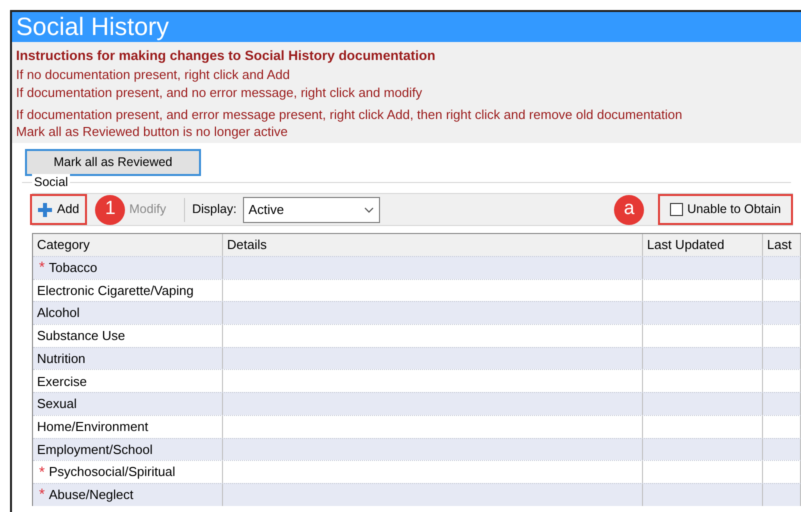 Image resolution: width=801 pixels, height=512 pixels. What do you see at coordinates (369, 209) in the screenshot?
I see `caret-icon` at bounding box center [369, 209].